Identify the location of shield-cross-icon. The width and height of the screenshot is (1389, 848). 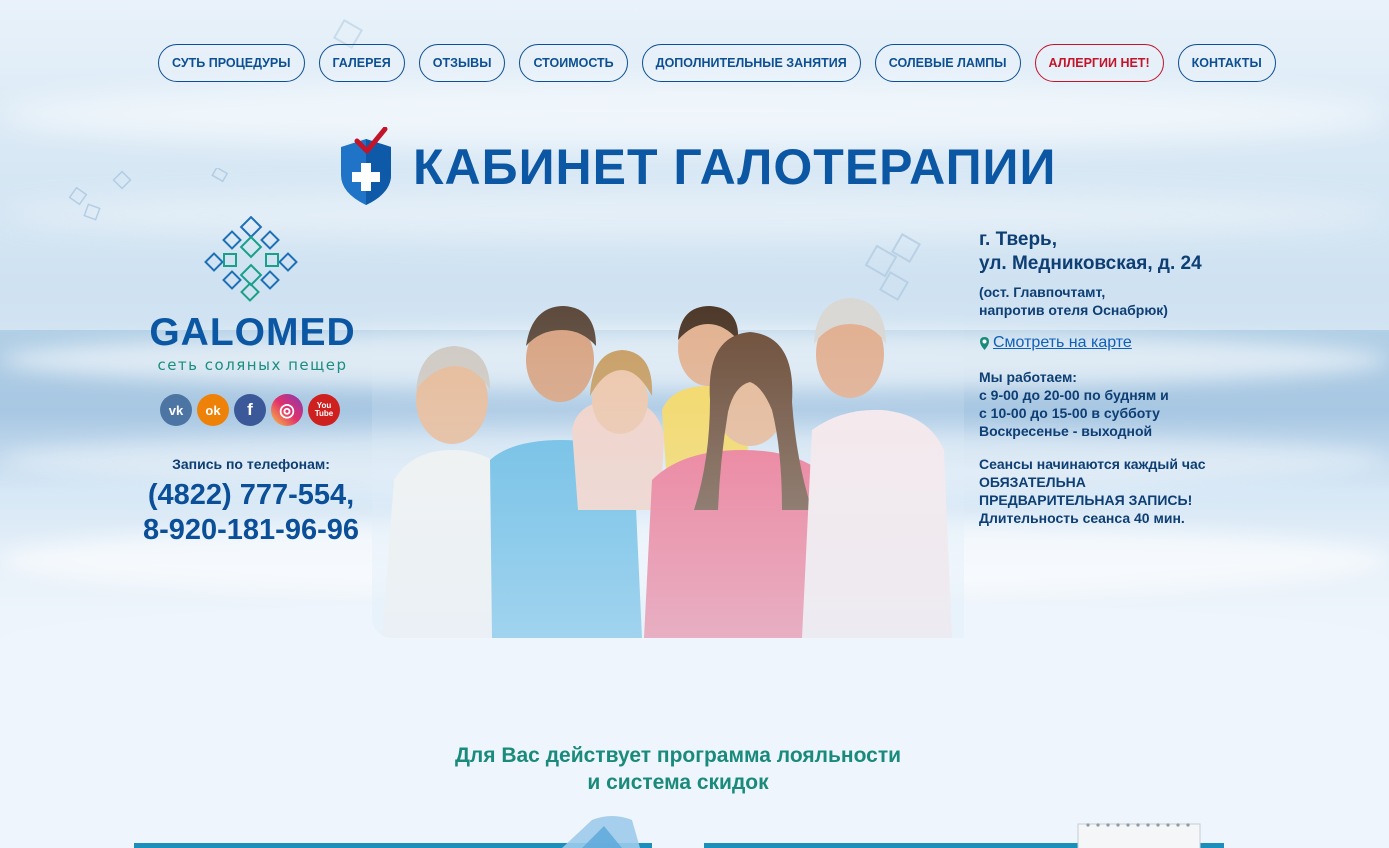
(366, 166).